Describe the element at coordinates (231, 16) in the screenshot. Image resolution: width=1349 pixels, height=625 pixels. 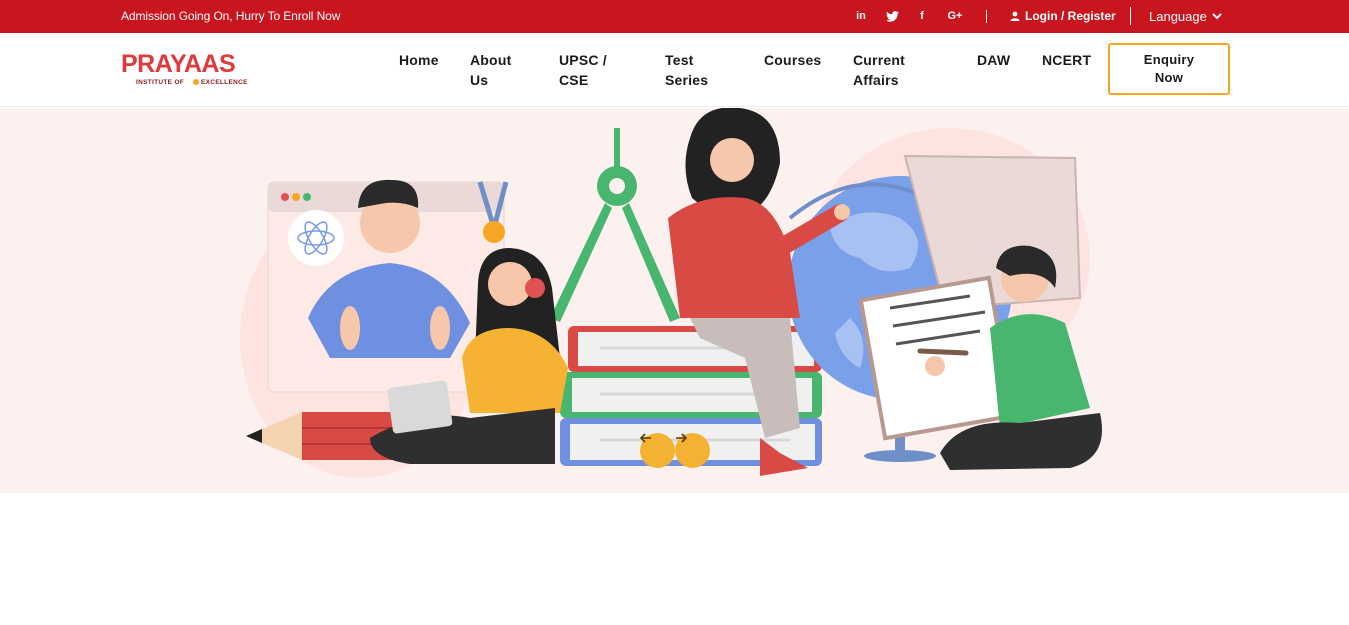
I see `admission-announcement: Admission Going On, Hurry To Enroll Now` at that location.